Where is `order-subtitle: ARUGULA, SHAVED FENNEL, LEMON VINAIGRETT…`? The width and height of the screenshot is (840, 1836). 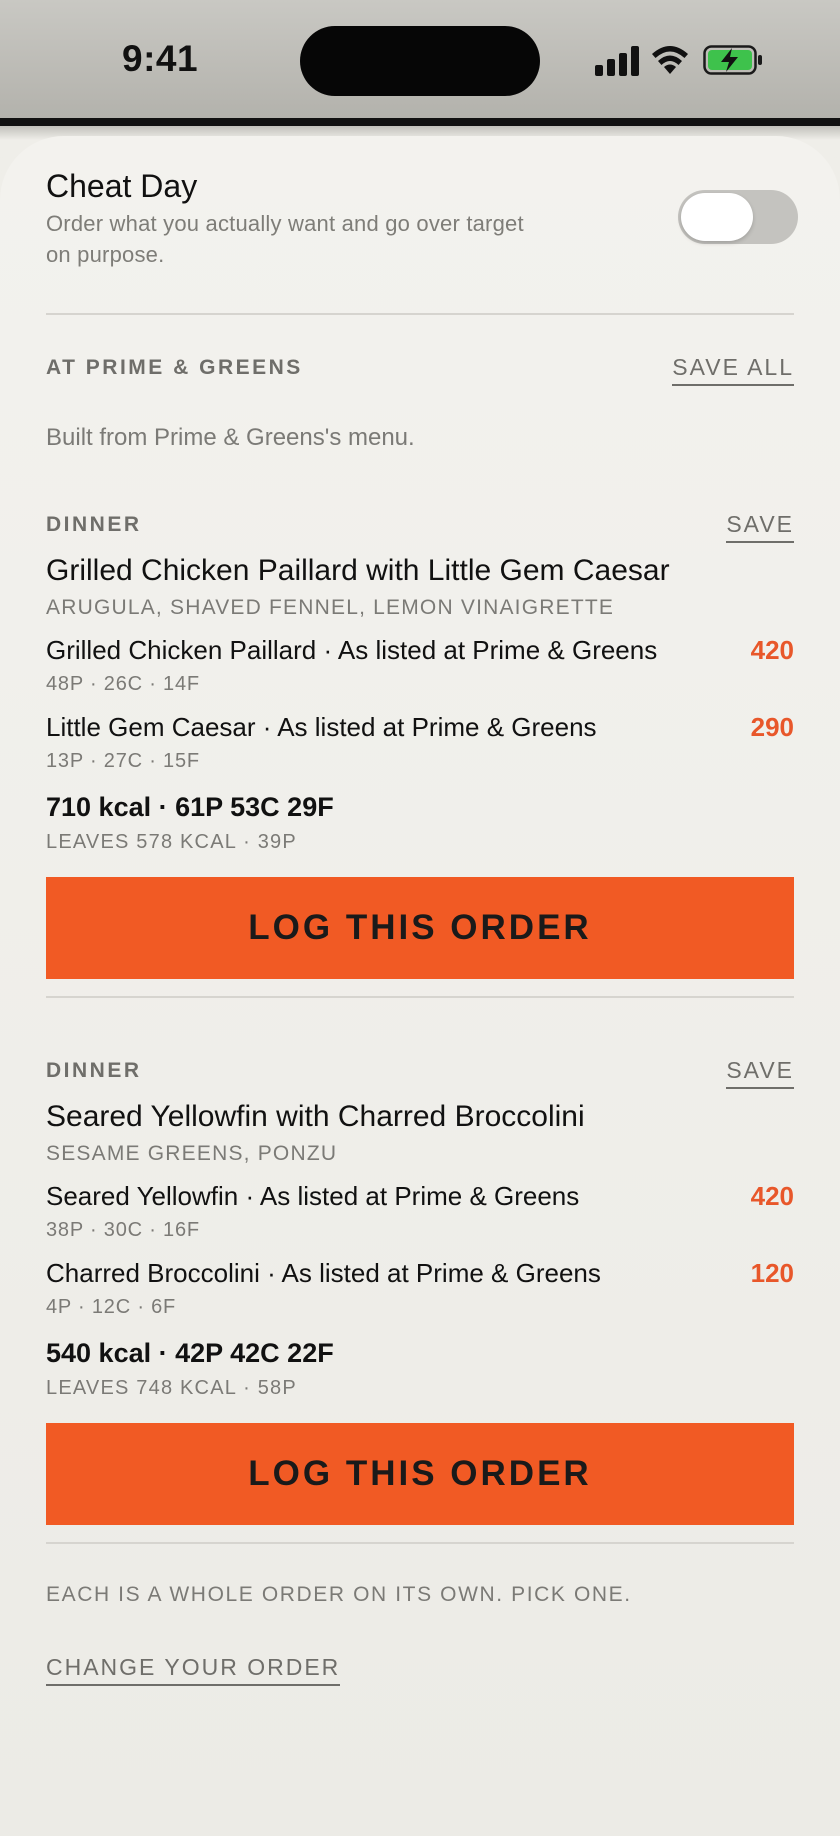
order-subtitle: ARUGULA, SHAVED FENNEL, LEMON VINAIGRETT… is located at coordinates (330, 607).